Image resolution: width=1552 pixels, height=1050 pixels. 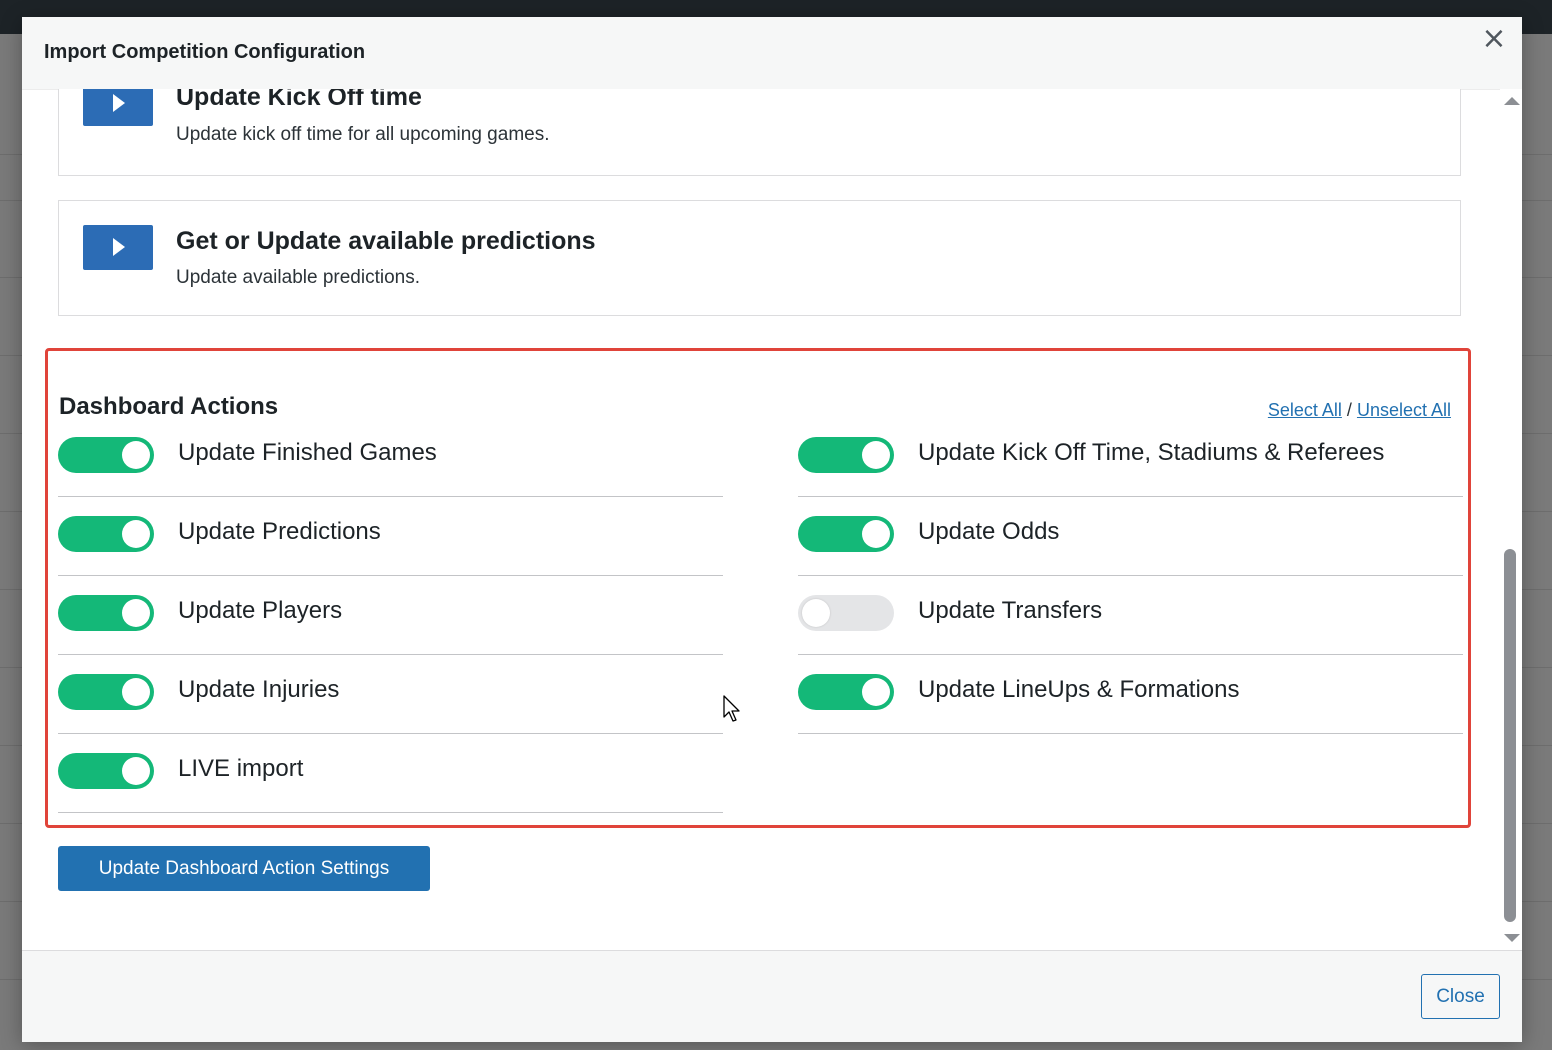 I want to click on toggle-label: Update Players, so click(x=260, y=610).